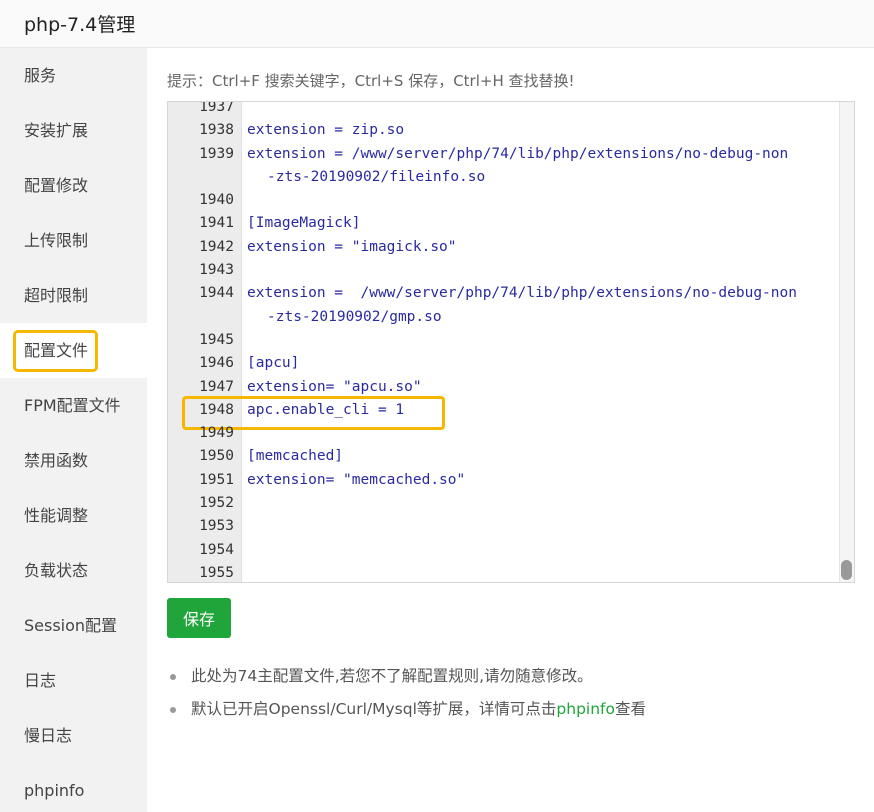  Describe the element at coordinates (371, 81) in the screenshot. I see `shortcut-hint: 提示：Ctrl+F 搜索关键字，Ctrl+S 保存，Ctrl+H 查找替换!` at that location.